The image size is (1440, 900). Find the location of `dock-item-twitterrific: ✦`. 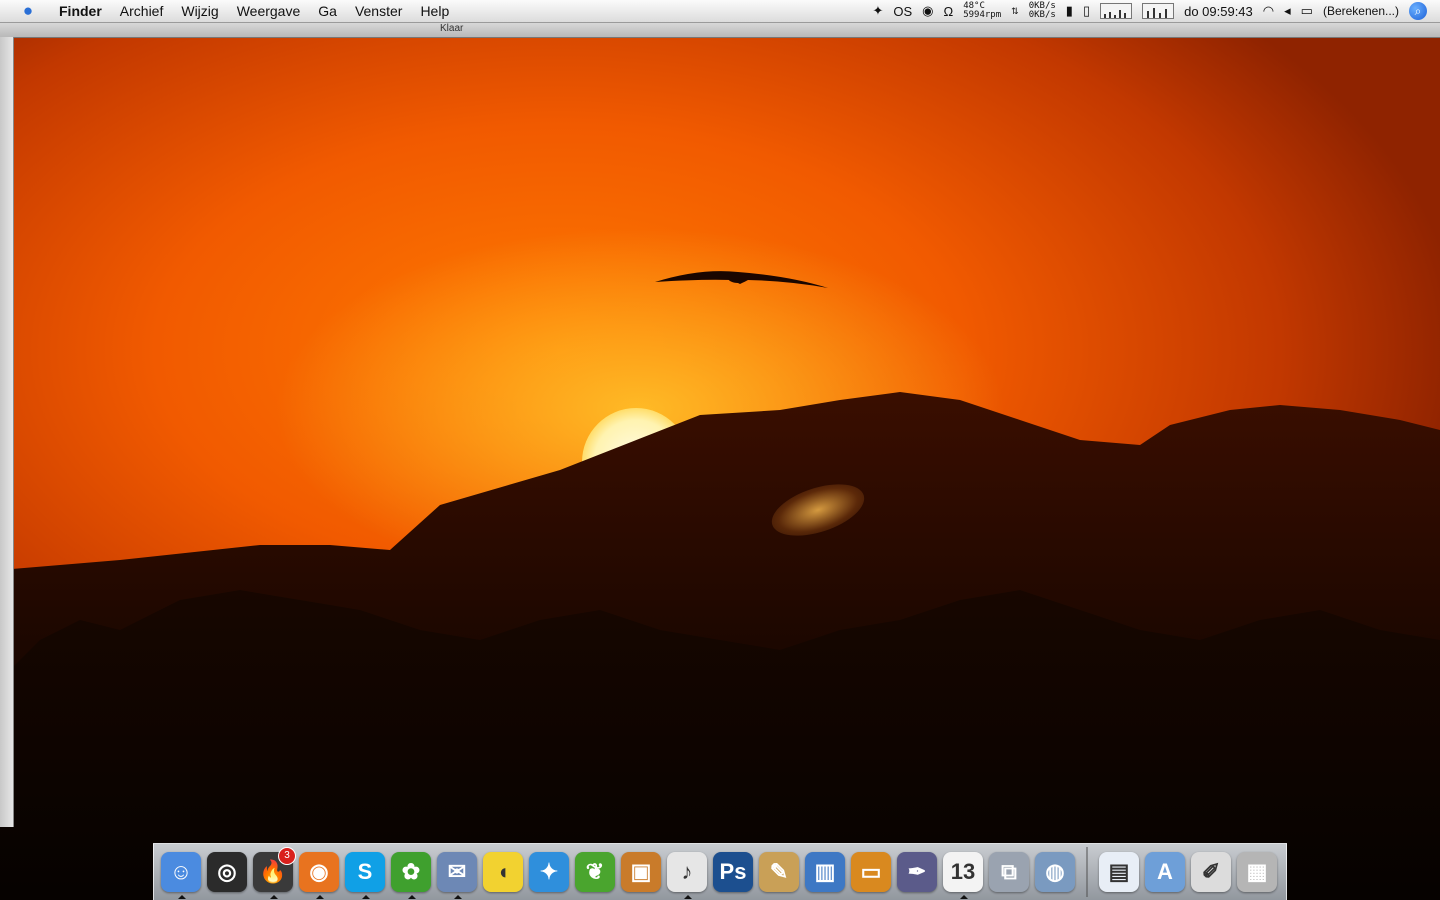

dock-item-twitterrific: ✦ is located at coordinates (549, 872).